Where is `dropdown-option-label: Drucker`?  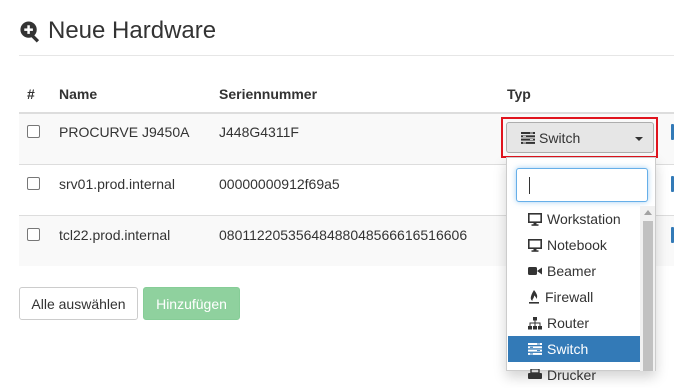
dropdown-option-label: Drucker is located at coordinates (572, 375).